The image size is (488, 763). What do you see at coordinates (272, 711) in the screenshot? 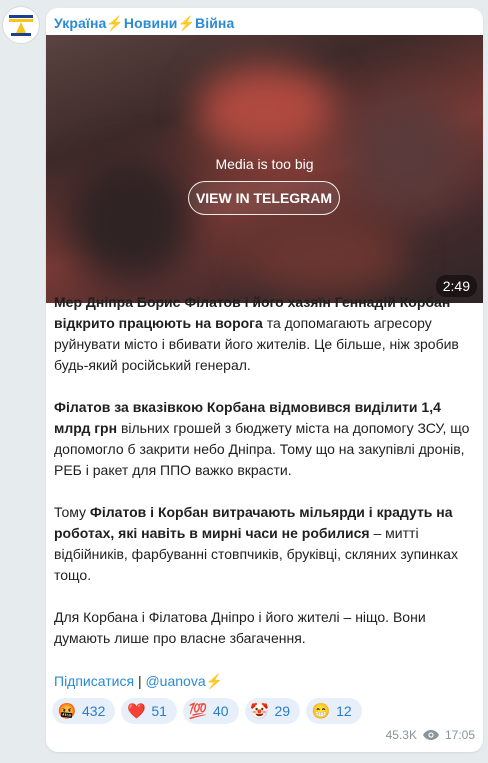
I see `reaction-clown: 🤡 29` at bounding box center [272, 711].